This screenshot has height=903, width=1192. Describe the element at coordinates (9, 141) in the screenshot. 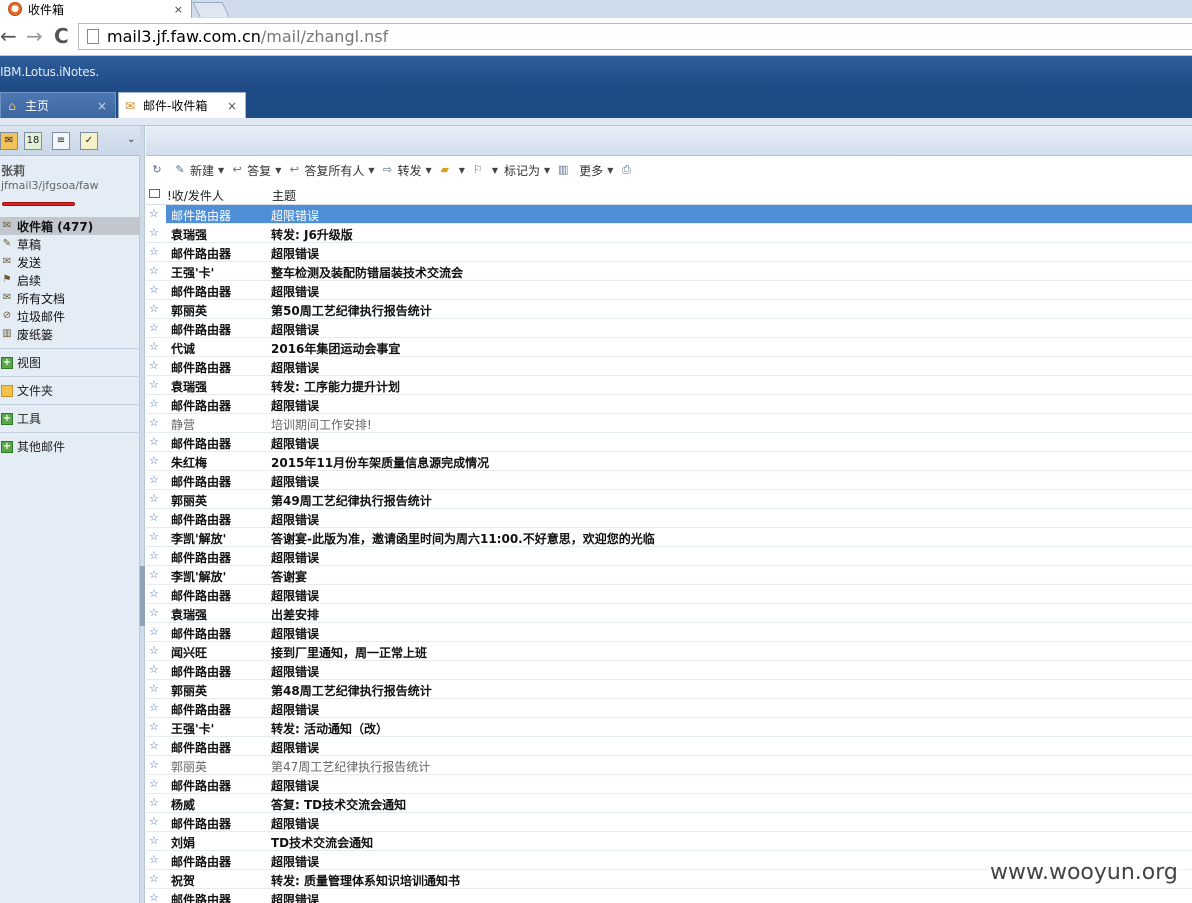

I see `mail-switch-icon: ✉` at that location.